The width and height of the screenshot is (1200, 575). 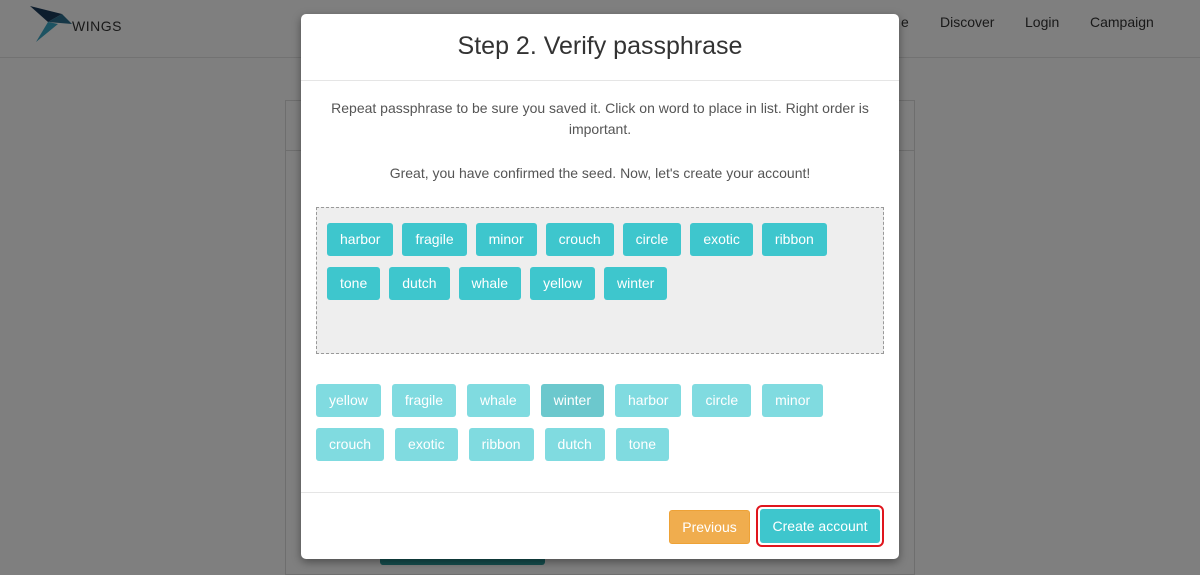 I want to click on create-account-label: Create account, so click(x=820, y=526).